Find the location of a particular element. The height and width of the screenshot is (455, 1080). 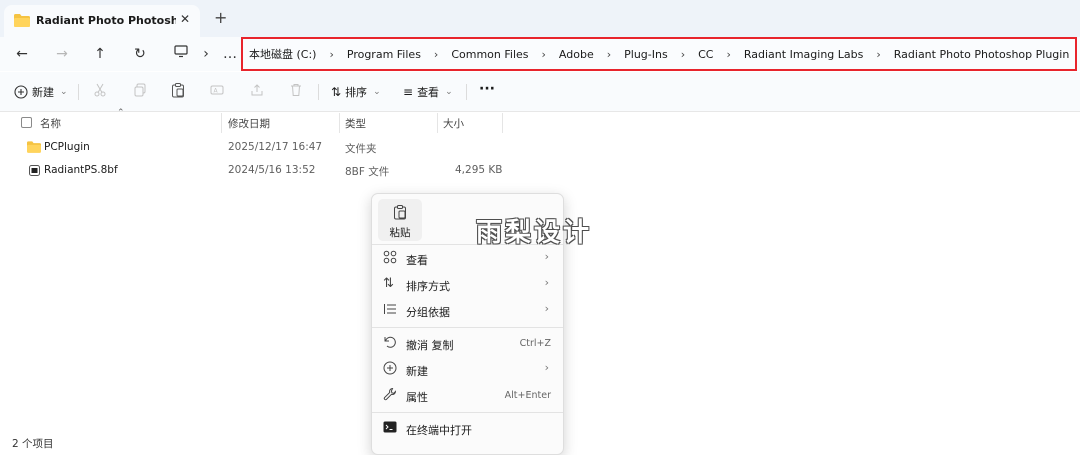

column-modified: 修改日期 is located at coordinates (249, 123).